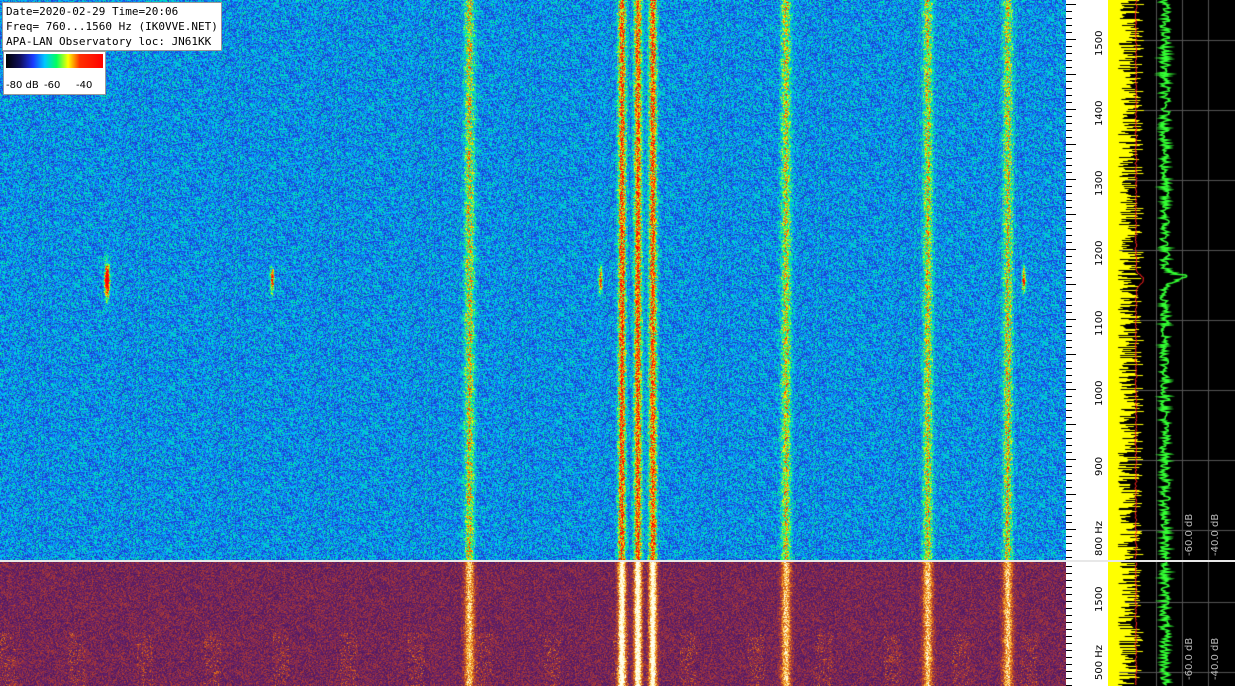 This screenshot has width=1235, height=686. What do you see at coordinates (1099, 662) in the screenshot?
I see `freq-label-overview: 500 Hz` at bounding box center [1099, 662].